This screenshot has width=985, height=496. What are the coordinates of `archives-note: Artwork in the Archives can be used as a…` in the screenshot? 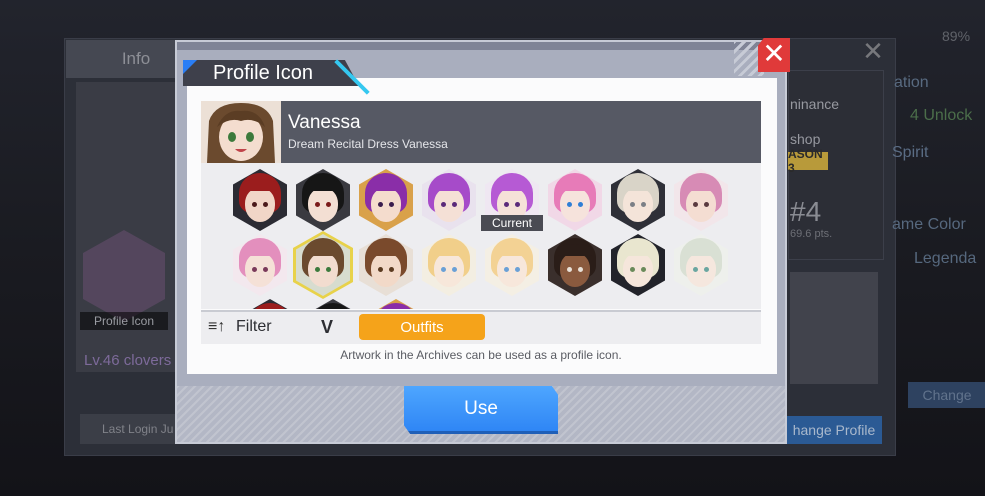 It's located at (481, 355).